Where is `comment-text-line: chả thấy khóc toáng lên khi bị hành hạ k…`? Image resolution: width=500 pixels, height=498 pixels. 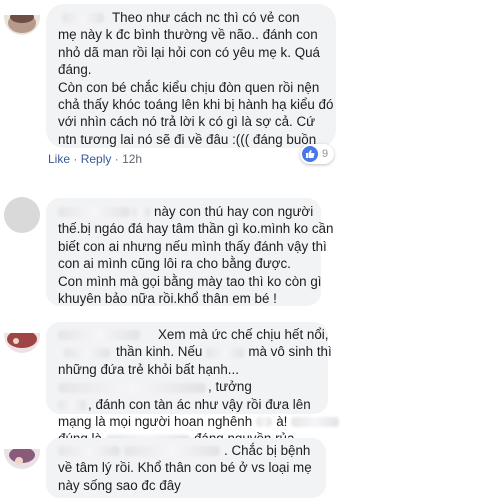
comment-text-line: chả thấy khóc toáng lên khi bị hành hạ k… is located at coordinates (196, 105).